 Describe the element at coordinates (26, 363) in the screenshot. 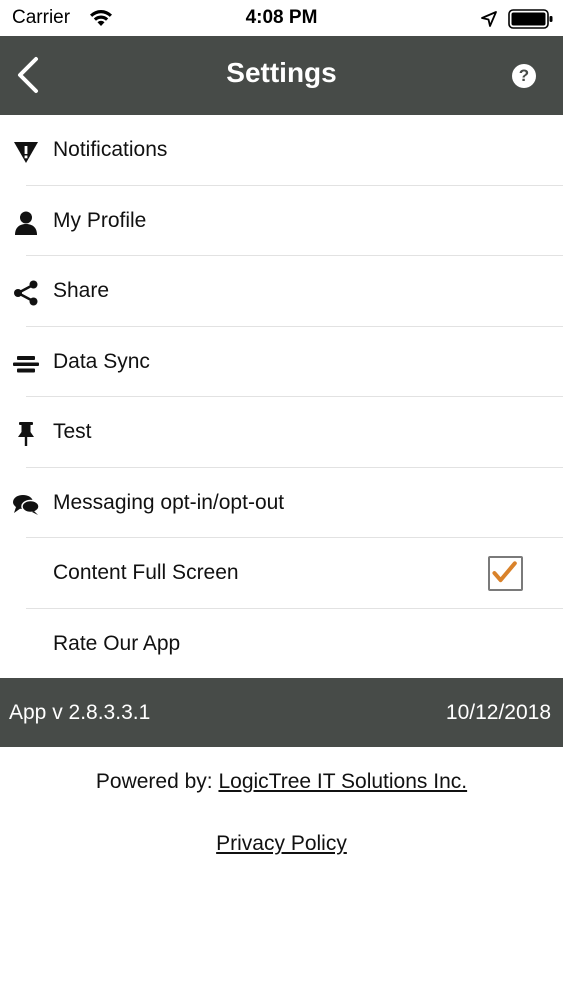

I see `data-sync-icon` at that location.